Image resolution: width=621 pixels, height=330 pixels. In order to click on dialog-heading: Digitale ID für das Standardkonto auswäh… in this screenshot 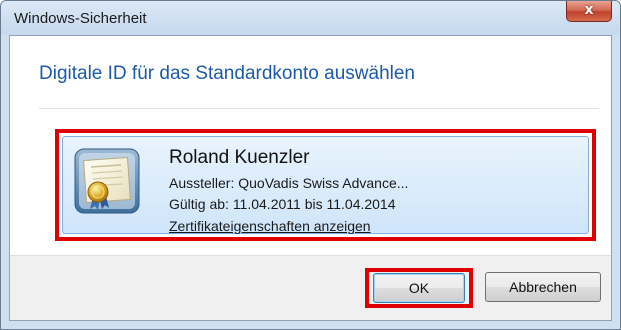, I will do `click(227, 73)`.